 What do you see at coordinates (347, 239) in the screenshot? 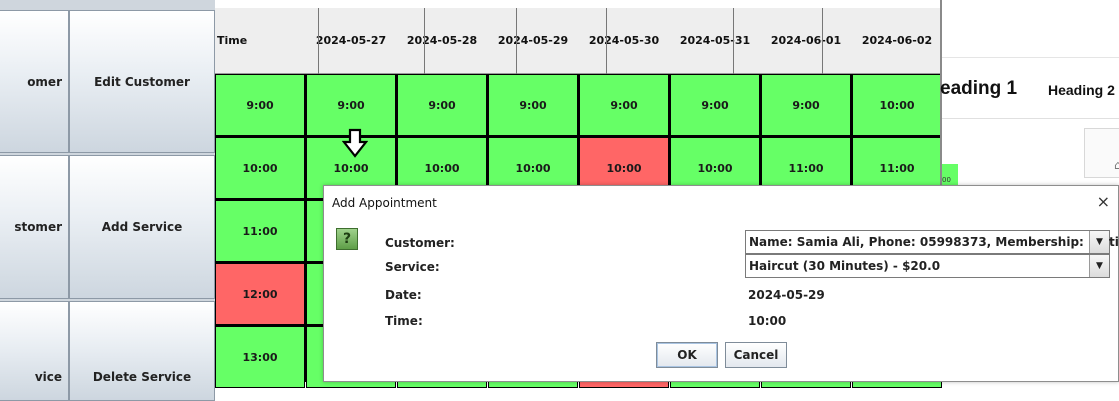
I see `question-icon: ?` at bounding box center [347, 239].